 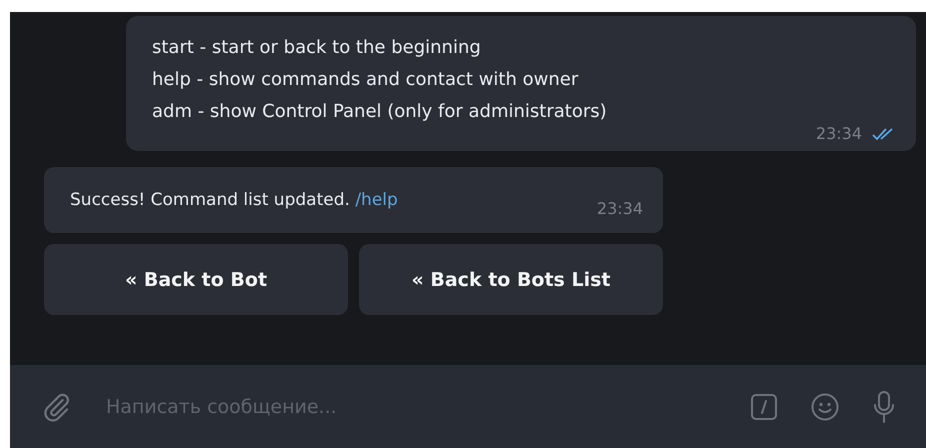 I want to click on message-text: help - show commands and contact with owner, so click(x=366, y=80).